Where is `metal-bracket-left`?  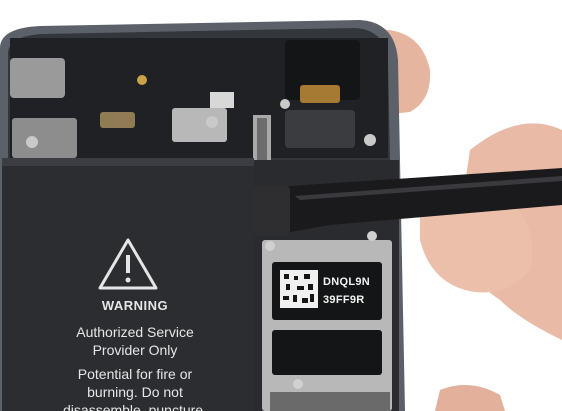 metal-bracket-left is located at coordinates (44, 138).